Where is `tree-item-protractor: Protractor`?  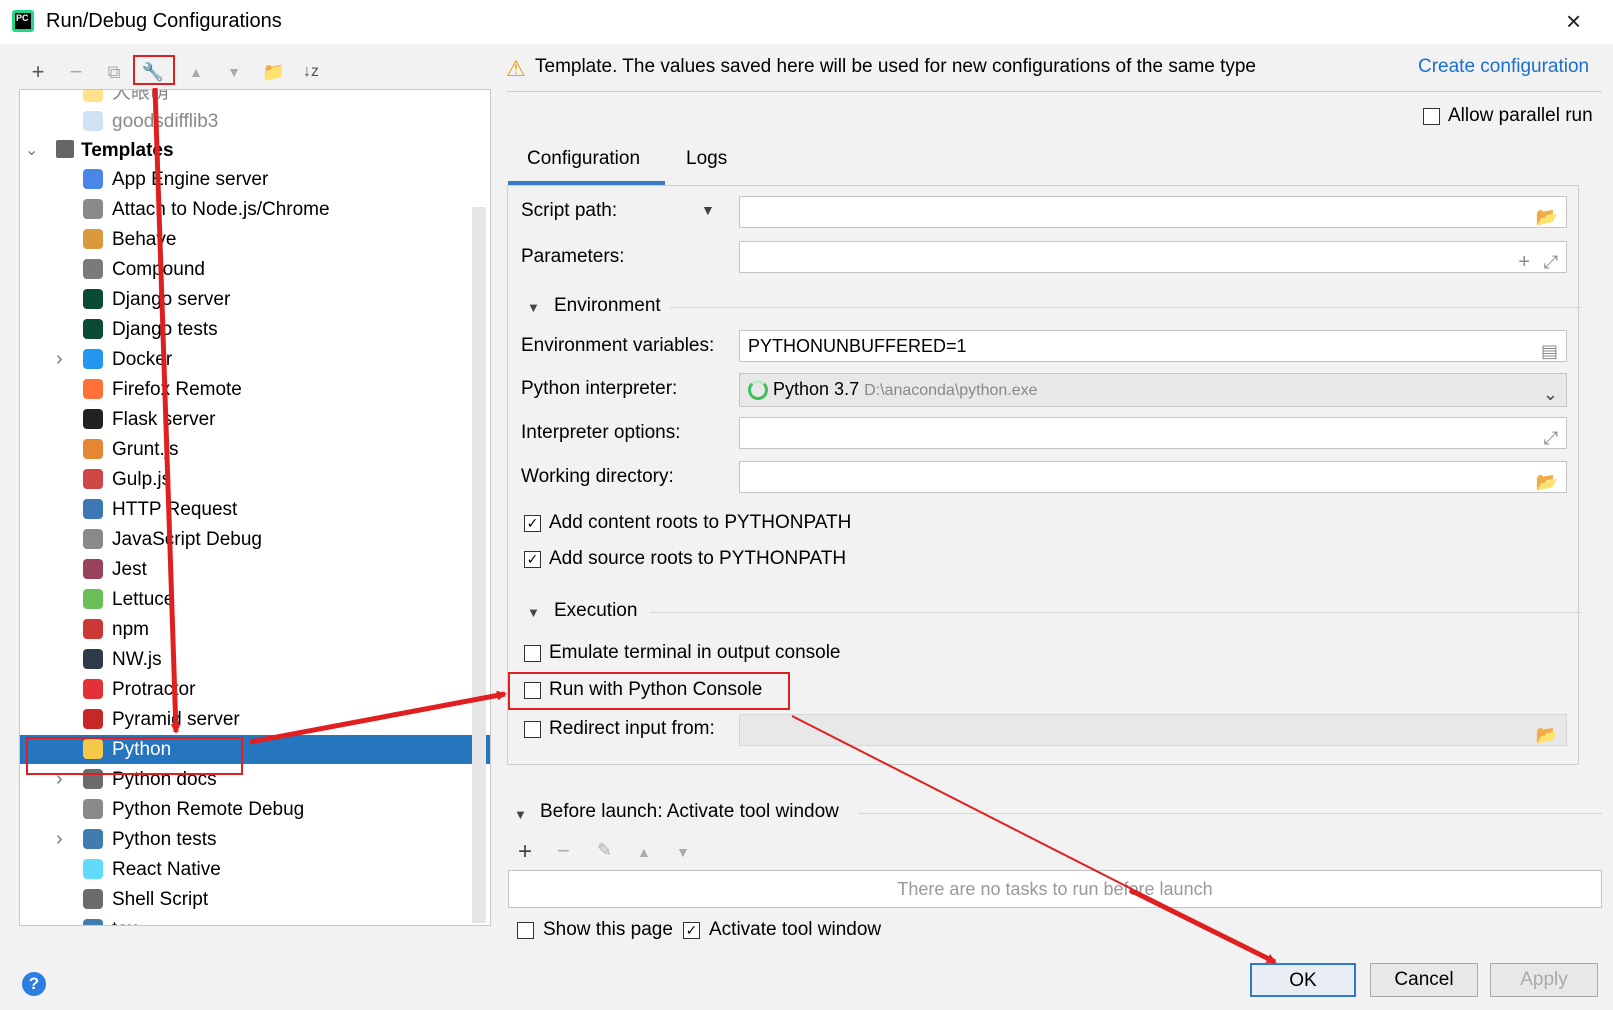 tree-item-protractor: Protractor is located at coordinates (255, 689).